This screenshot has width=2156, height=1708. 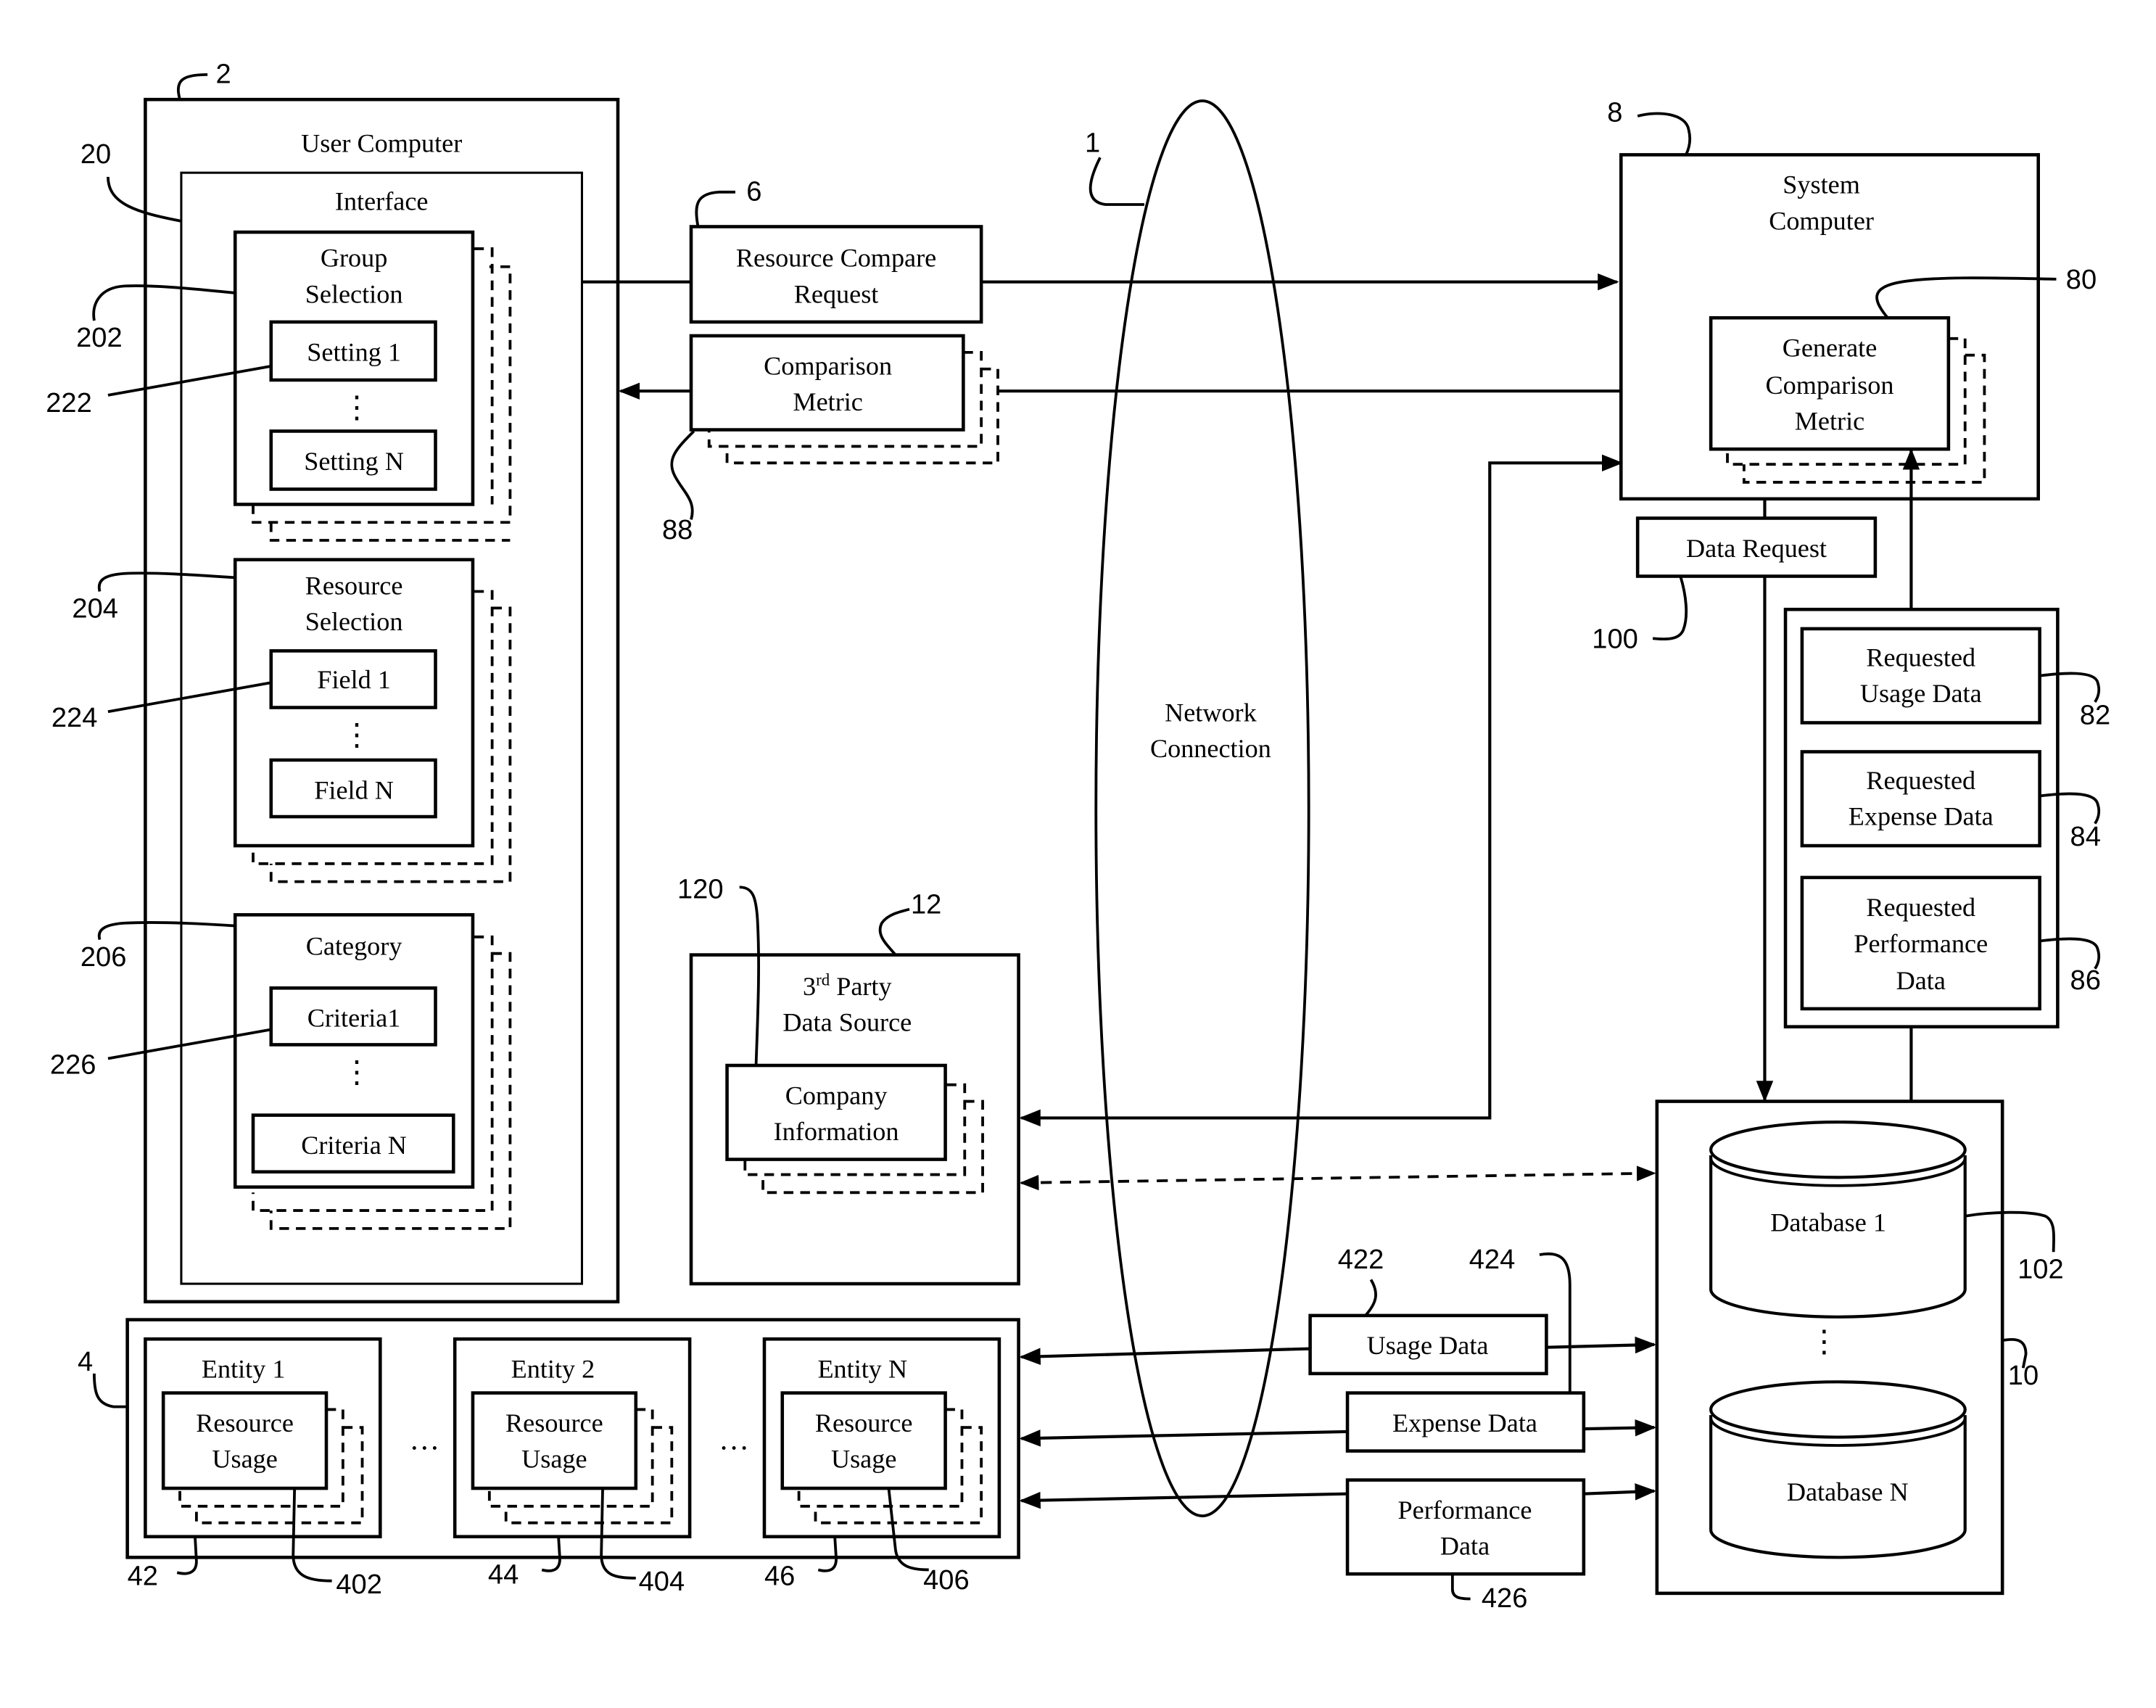 I want to click on ref-422: 422, so click(x=1361, y=1260).